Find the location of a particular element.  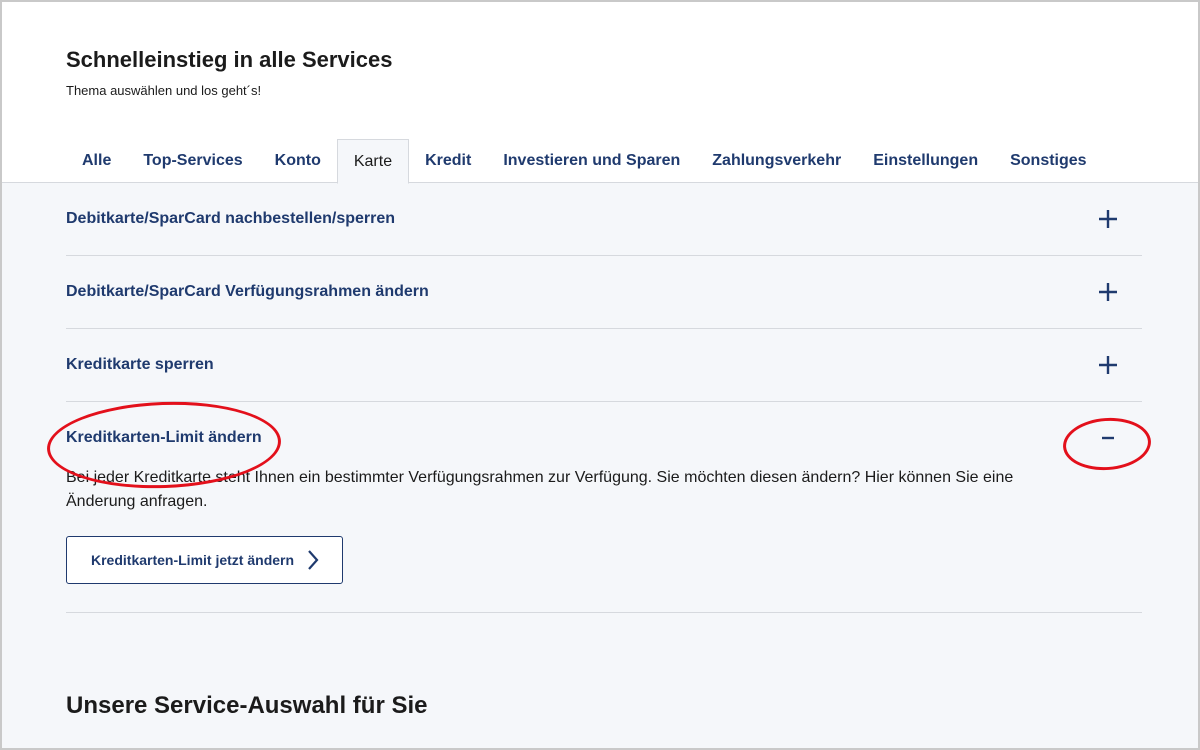

change-credit-limit-button: Kreditkarten-Limit jetzt ändern is located at coordinates (205, 560).